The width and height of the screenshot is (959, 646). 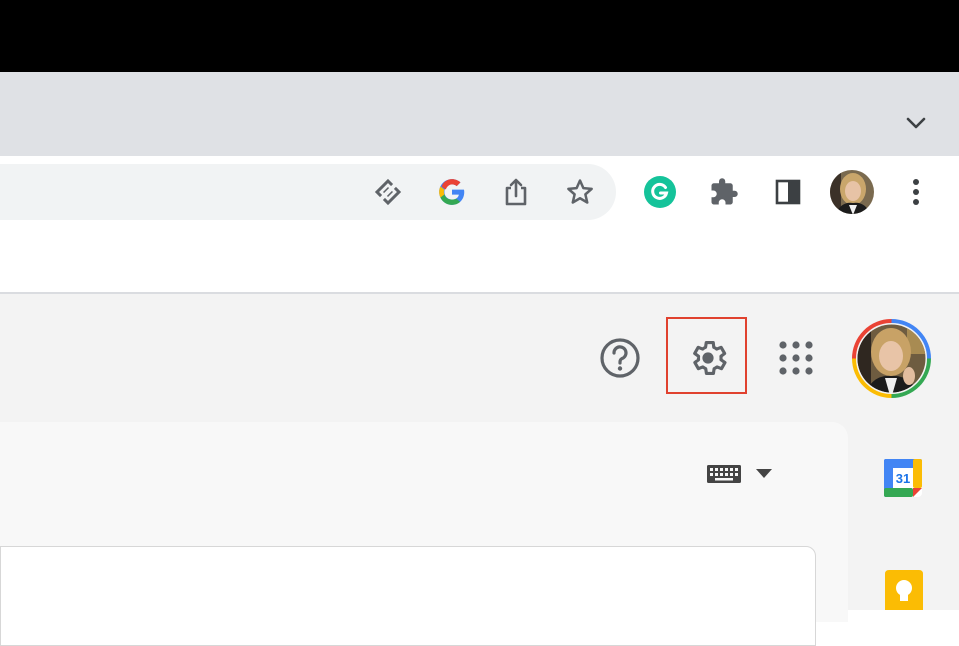 I want to click on profile-avatar-button, so click(x=852, y=192).